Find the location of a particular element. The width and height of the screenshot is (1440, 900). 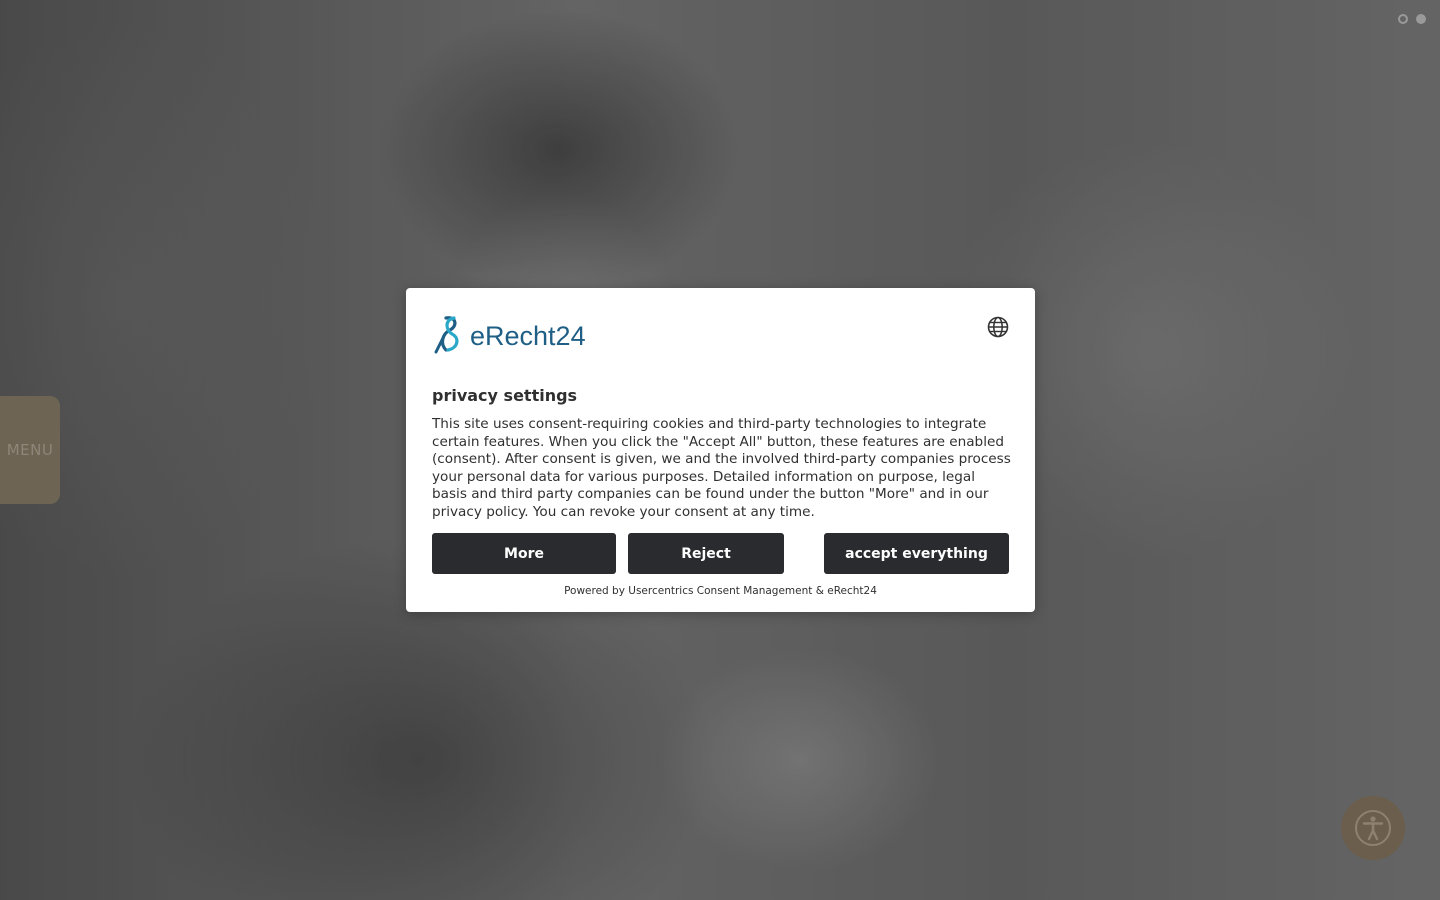

language-button is located at coordinates (998, 327).